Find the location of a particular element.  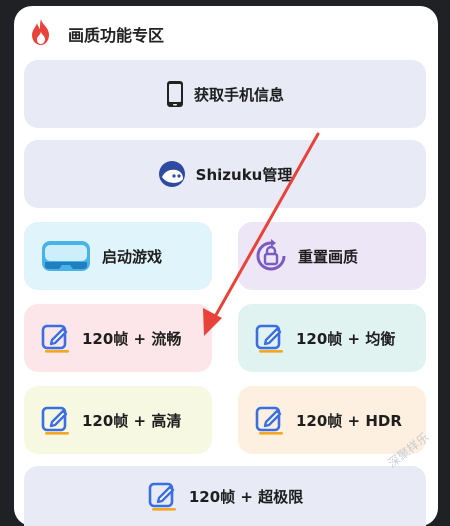

fps120-hd-label: 120帧 + 高清 is located at coordinates (132, 420).